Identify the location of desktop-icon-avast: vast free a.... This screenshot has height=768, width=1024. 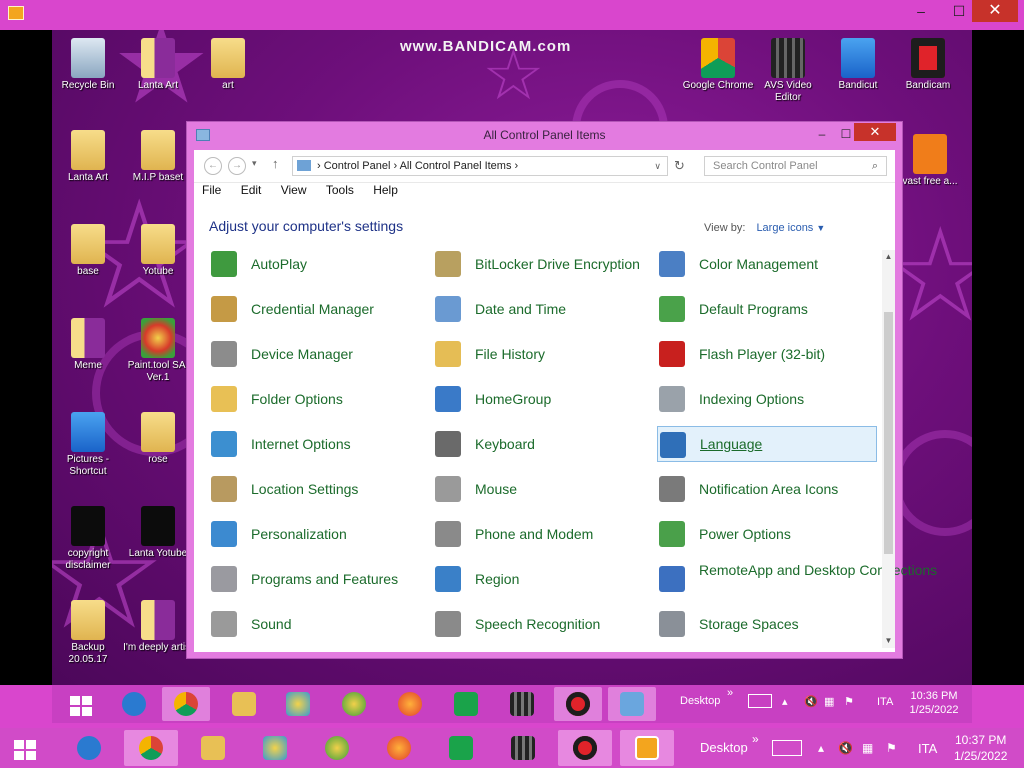
(930, 161).